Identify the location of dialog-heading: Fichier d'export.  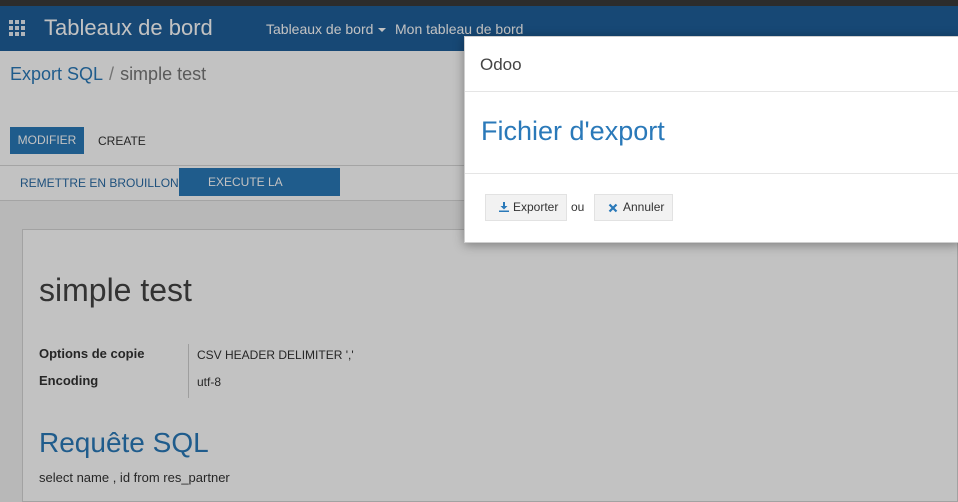
(573, 131).